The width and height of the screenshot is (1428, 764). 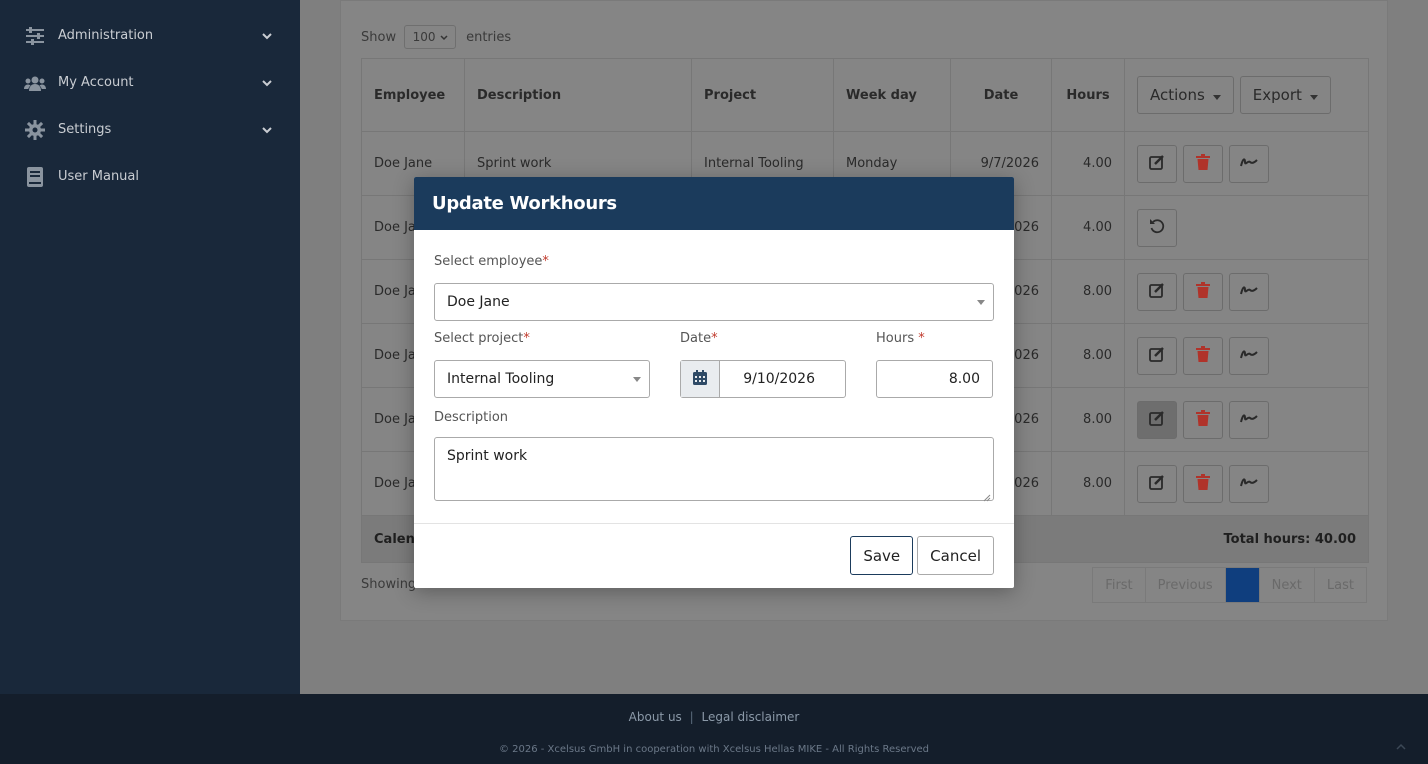 I want to click on project-select: Internal Tooling, so click(x=542, y=379).